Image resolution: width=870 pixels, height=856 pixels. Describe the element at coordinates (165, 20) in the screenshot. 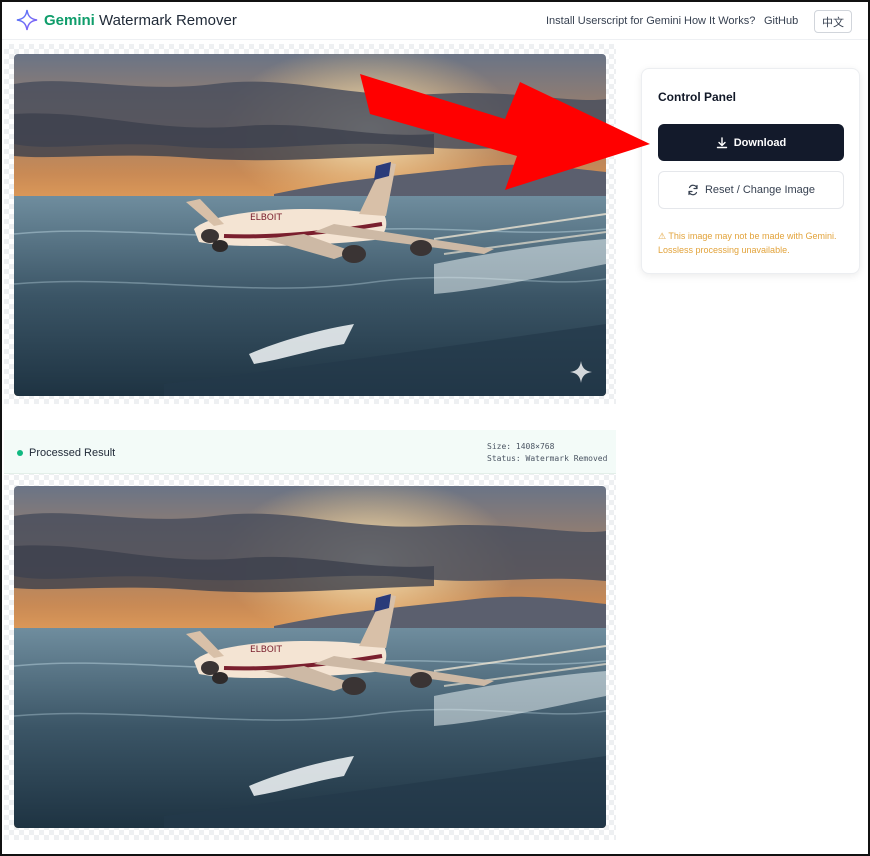

I see `brand-rest: Watermark Remover` at that location.